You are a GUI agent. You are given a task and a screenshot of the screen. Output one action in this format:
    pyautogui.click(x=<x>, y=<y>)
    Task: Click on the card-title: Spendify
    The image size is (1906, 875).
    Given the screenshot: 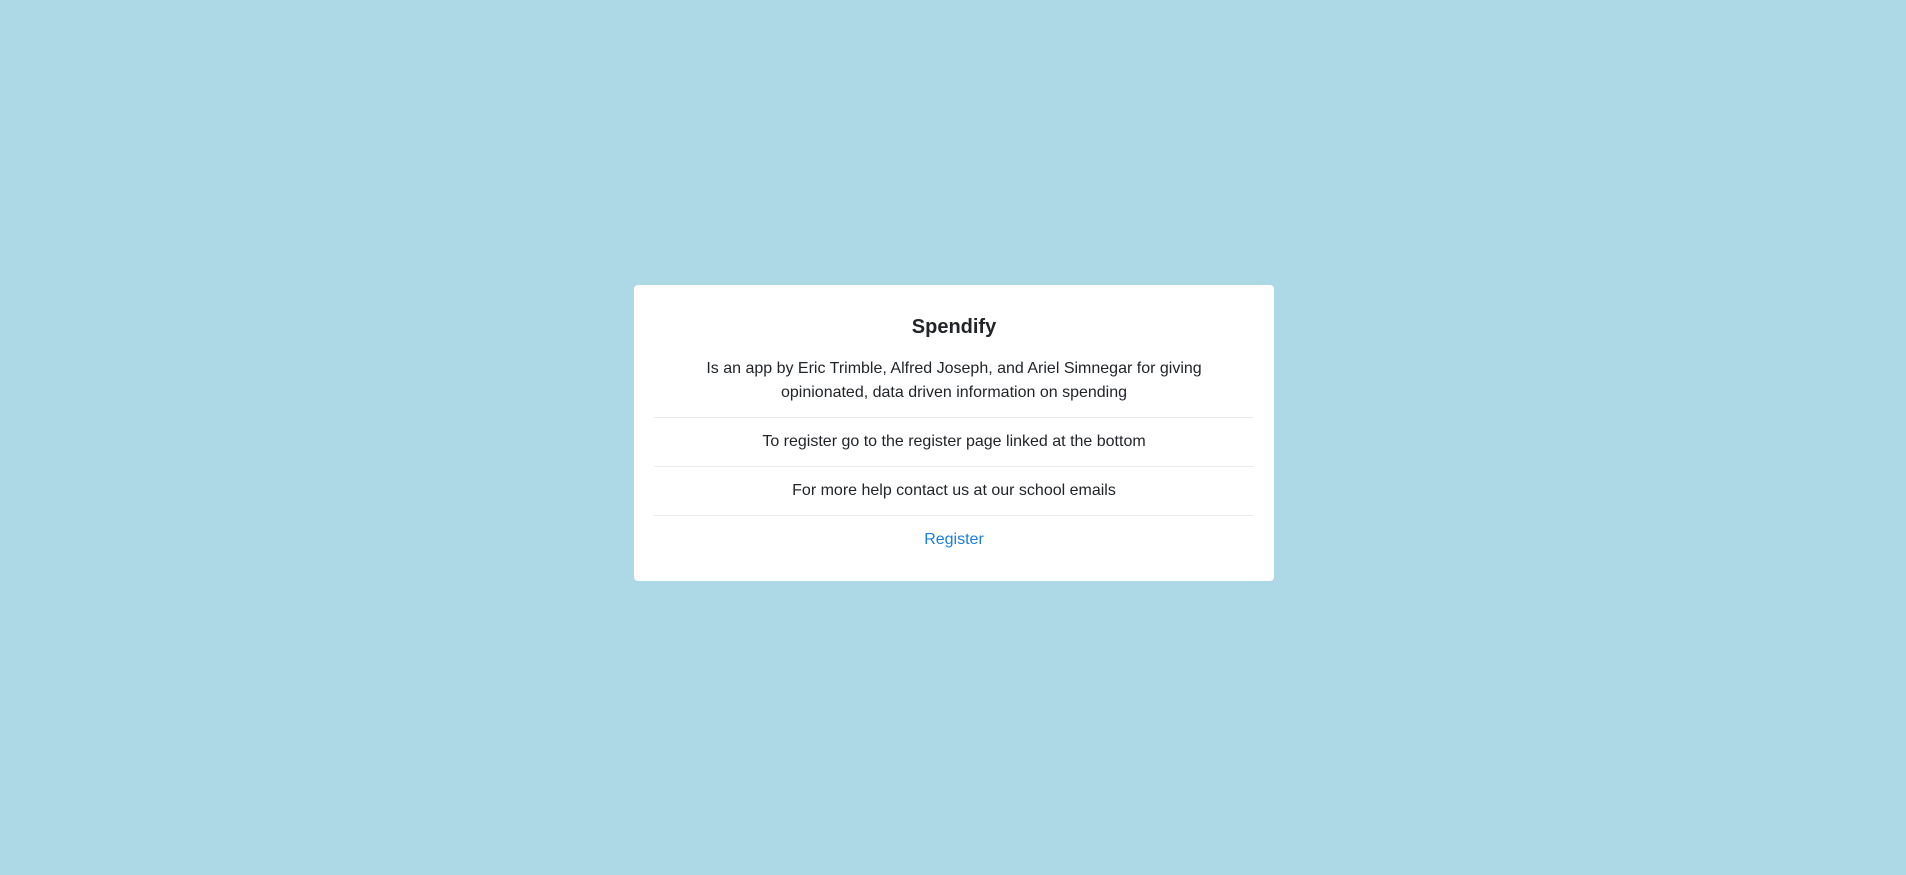 What is the action you would take?
    pyautogui.click(x=954, y=327)
    